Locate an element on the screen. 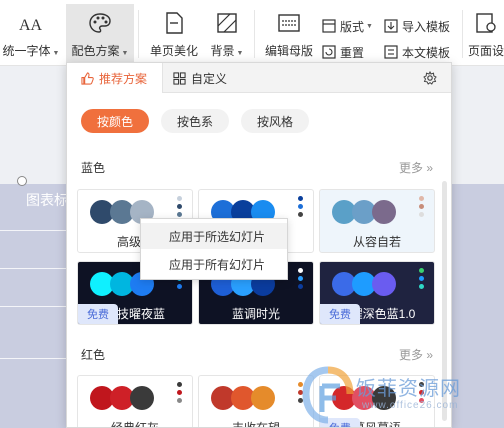 Image resolution: width=504 pixels, height=428 pixels. color-scheme-card: 从容自若 is located at coordinates (377, 221).